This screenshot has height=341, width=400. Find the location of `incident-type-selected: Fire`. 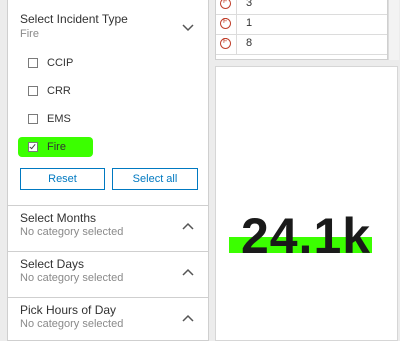

incident-type-selected: Fire is located at coordinates (29, 34).